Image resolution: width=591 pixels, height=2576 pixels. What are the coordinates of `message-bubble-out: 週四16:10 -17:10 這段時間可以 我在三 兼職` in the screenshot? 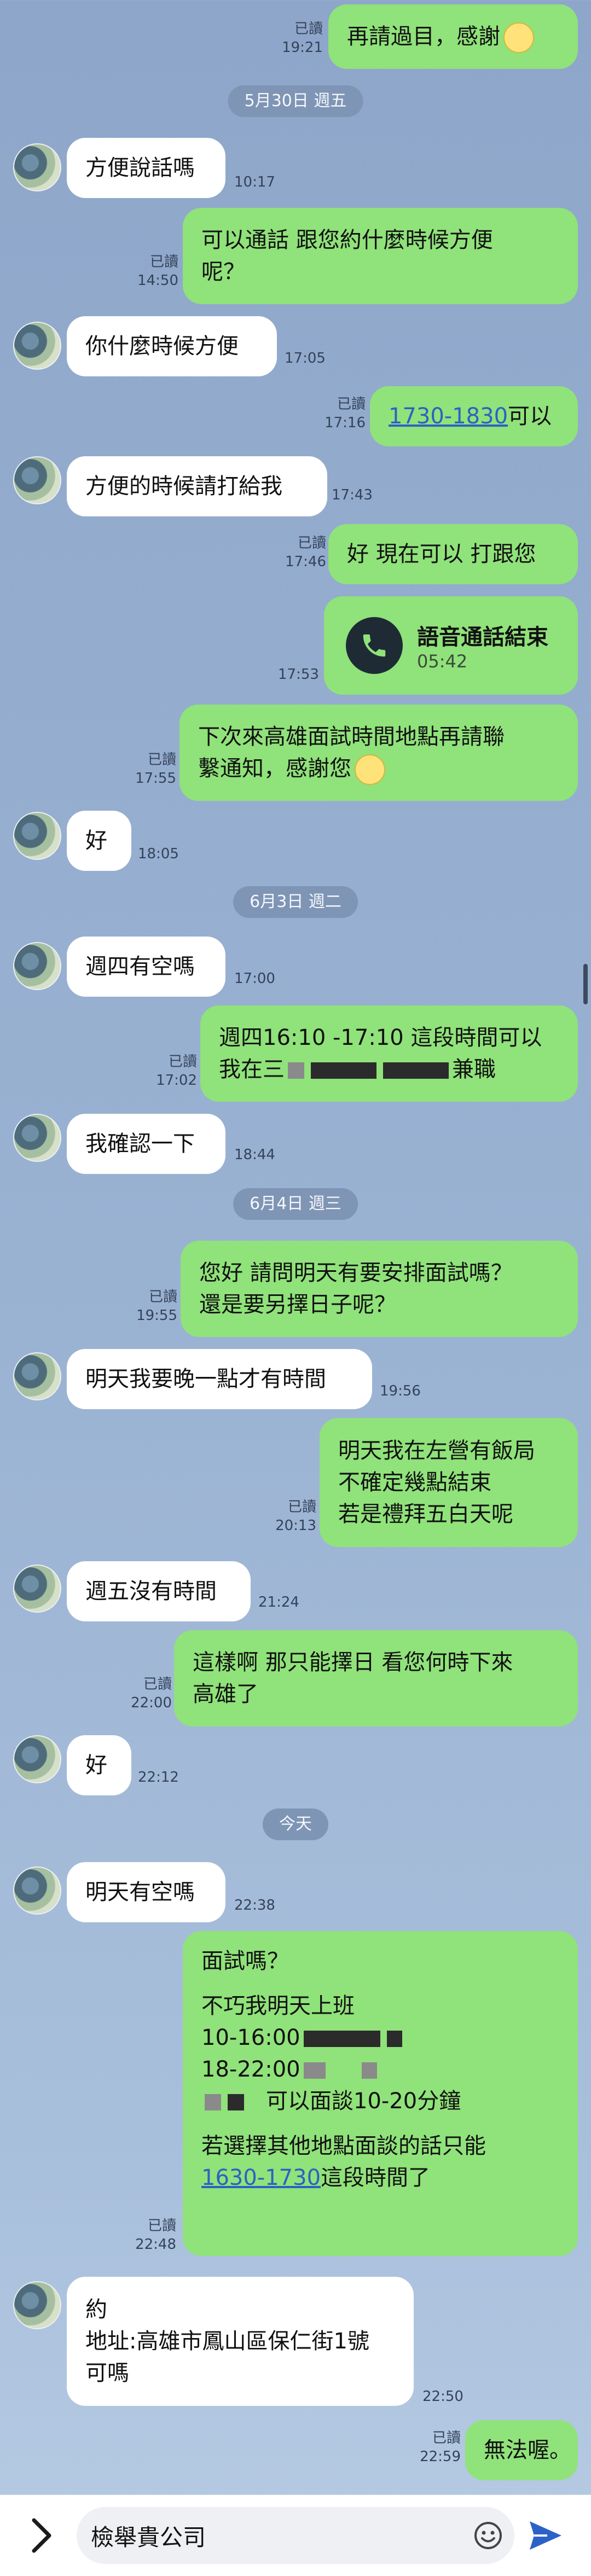 It's located at (389, 1053).